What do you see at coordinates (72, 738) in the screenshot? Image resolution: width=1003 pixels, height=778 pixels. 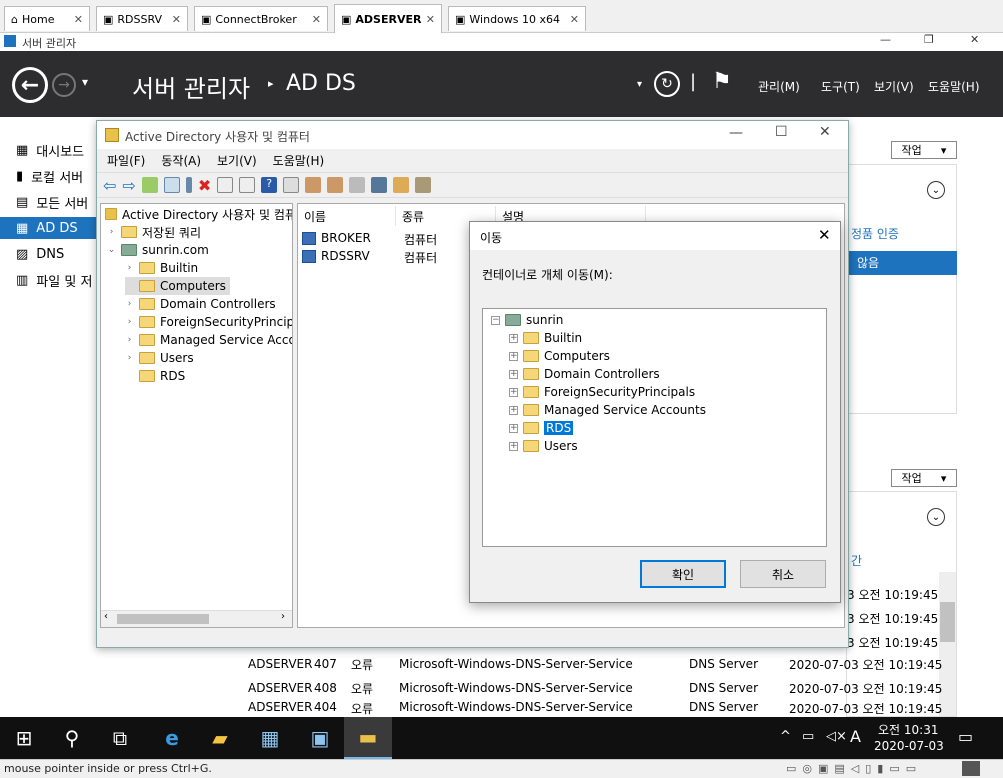 I see `search-icon: ⚲` at bounding box center [72, 738].